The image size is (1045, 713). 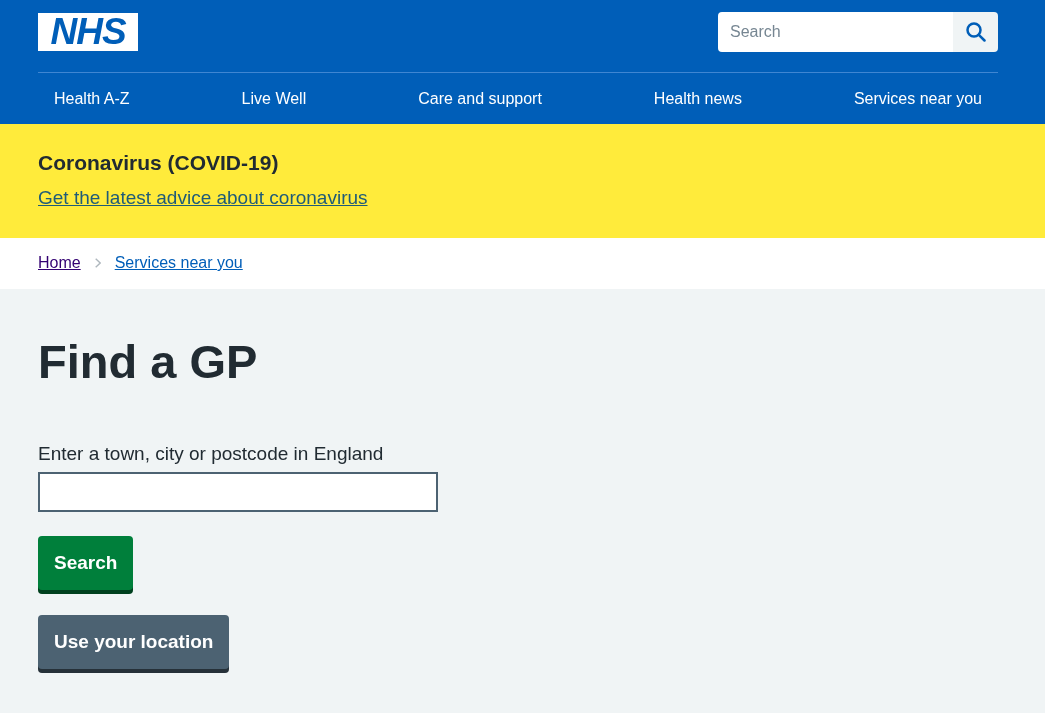 What do you see at coordinates (97, 263) in the screenshot?
I see `chevron-right-icon` at bounding box center [97, 263].